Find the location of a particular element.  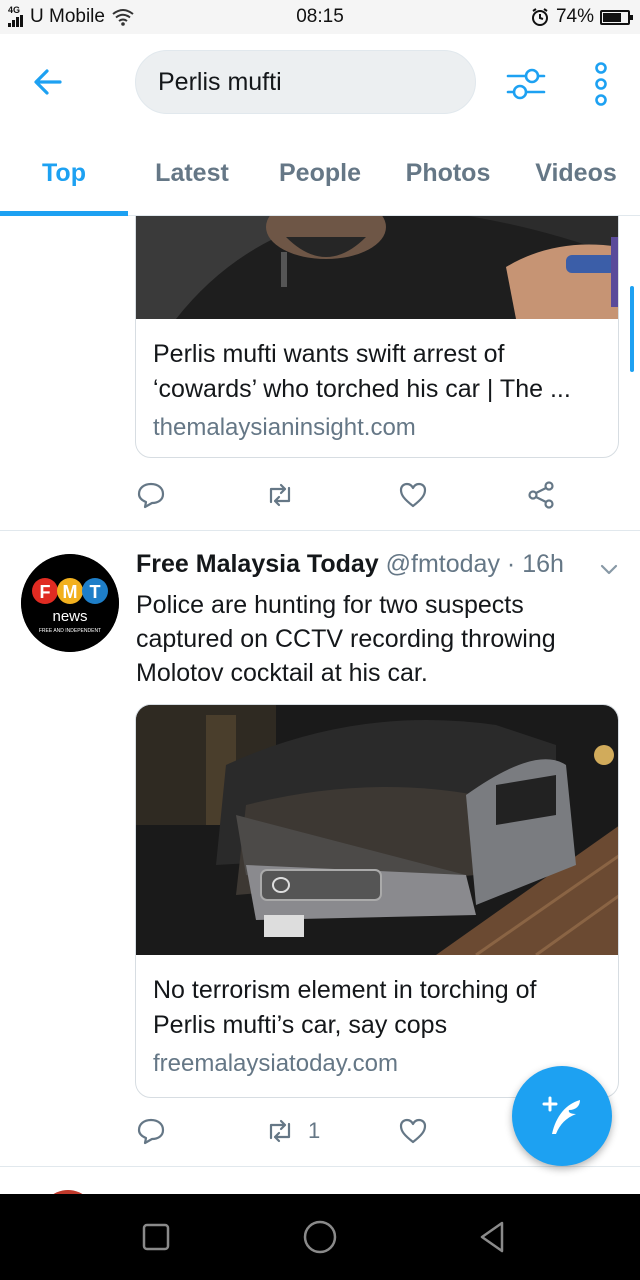

vertical-dots-icon is located at coordinates (601, 84).